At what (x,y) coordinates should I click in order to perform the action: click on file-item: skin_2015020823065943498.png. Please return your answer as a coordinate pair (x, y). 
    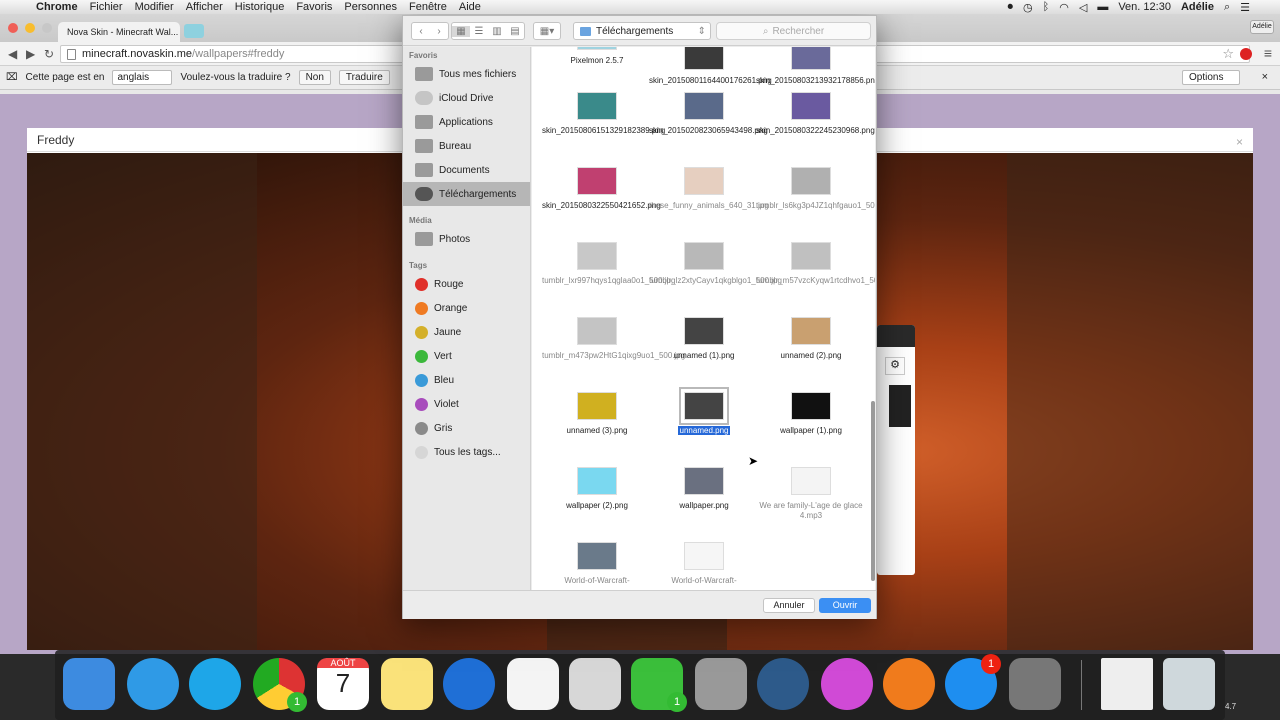
    Looking at the image, I should click on (708, 114).